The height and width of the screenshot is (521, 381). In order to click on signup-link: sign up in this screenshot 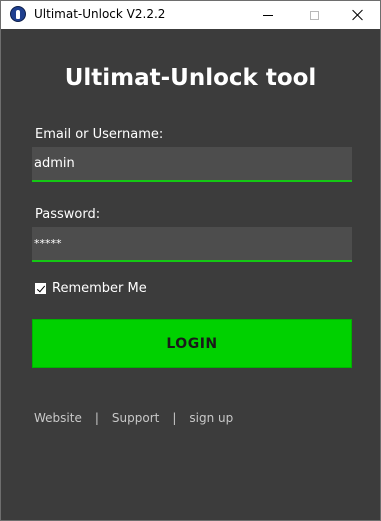, I will do `click(211, 418)`.